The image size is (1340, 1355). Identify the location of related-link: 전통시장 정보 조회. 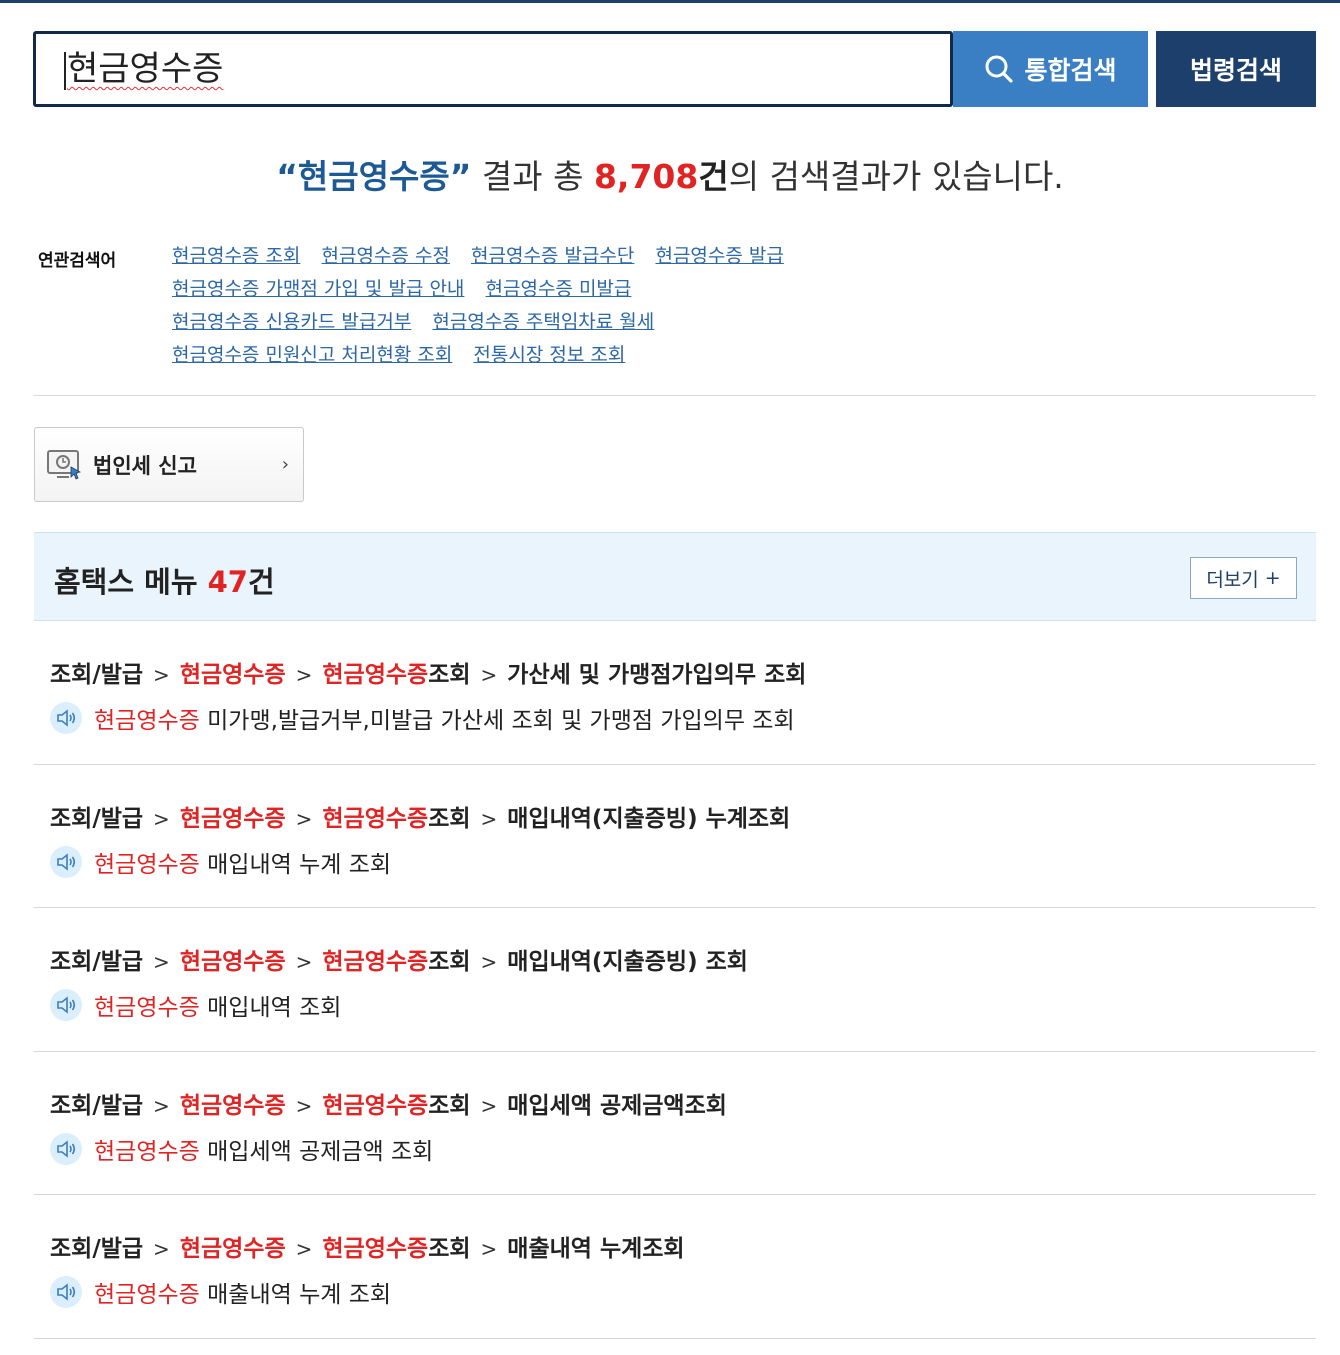
(549, 355).